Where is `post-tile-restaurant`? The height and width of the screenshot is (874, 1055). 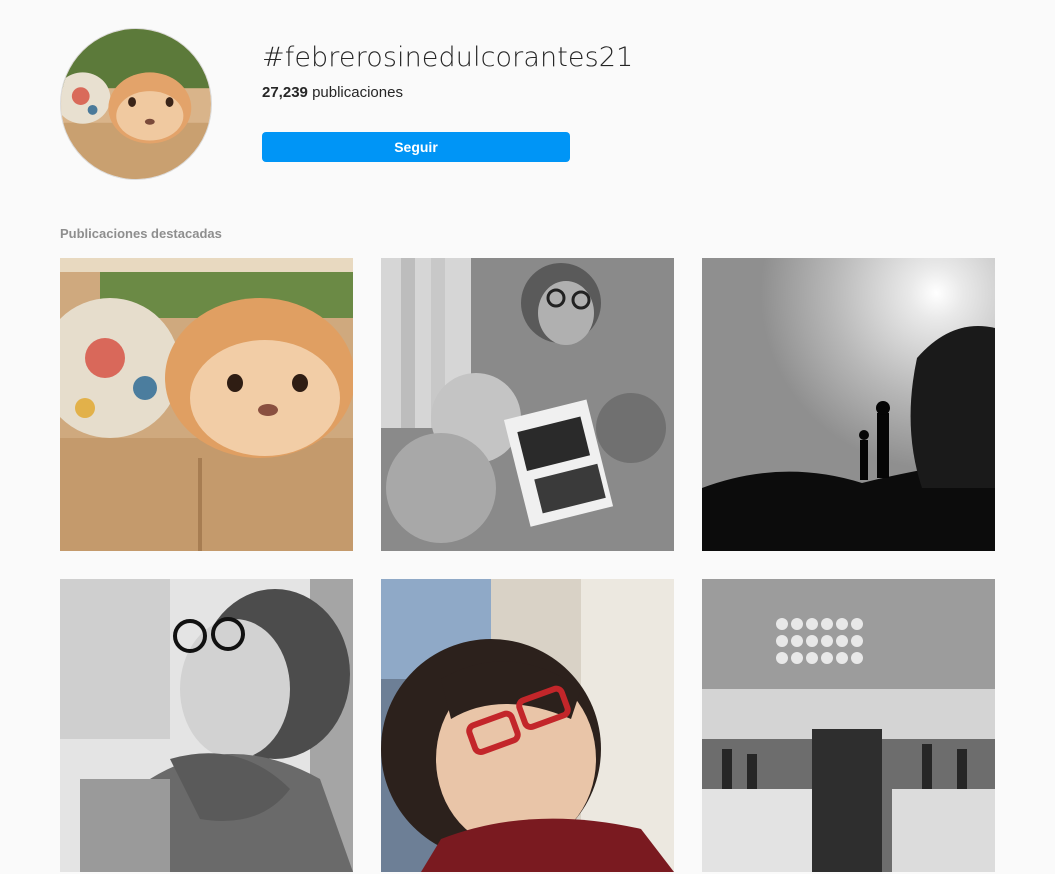
post-tile-restaurant is located at coordinates (848, 725).